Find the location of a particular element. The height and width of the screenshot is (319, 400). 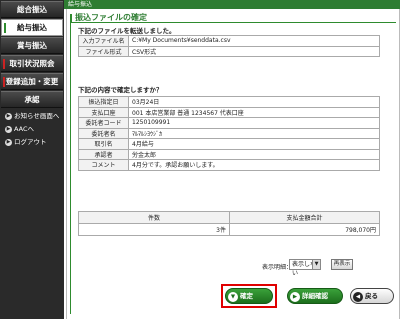

sidebar-item-label: 総合振込 is located at coordinates (32, 9).